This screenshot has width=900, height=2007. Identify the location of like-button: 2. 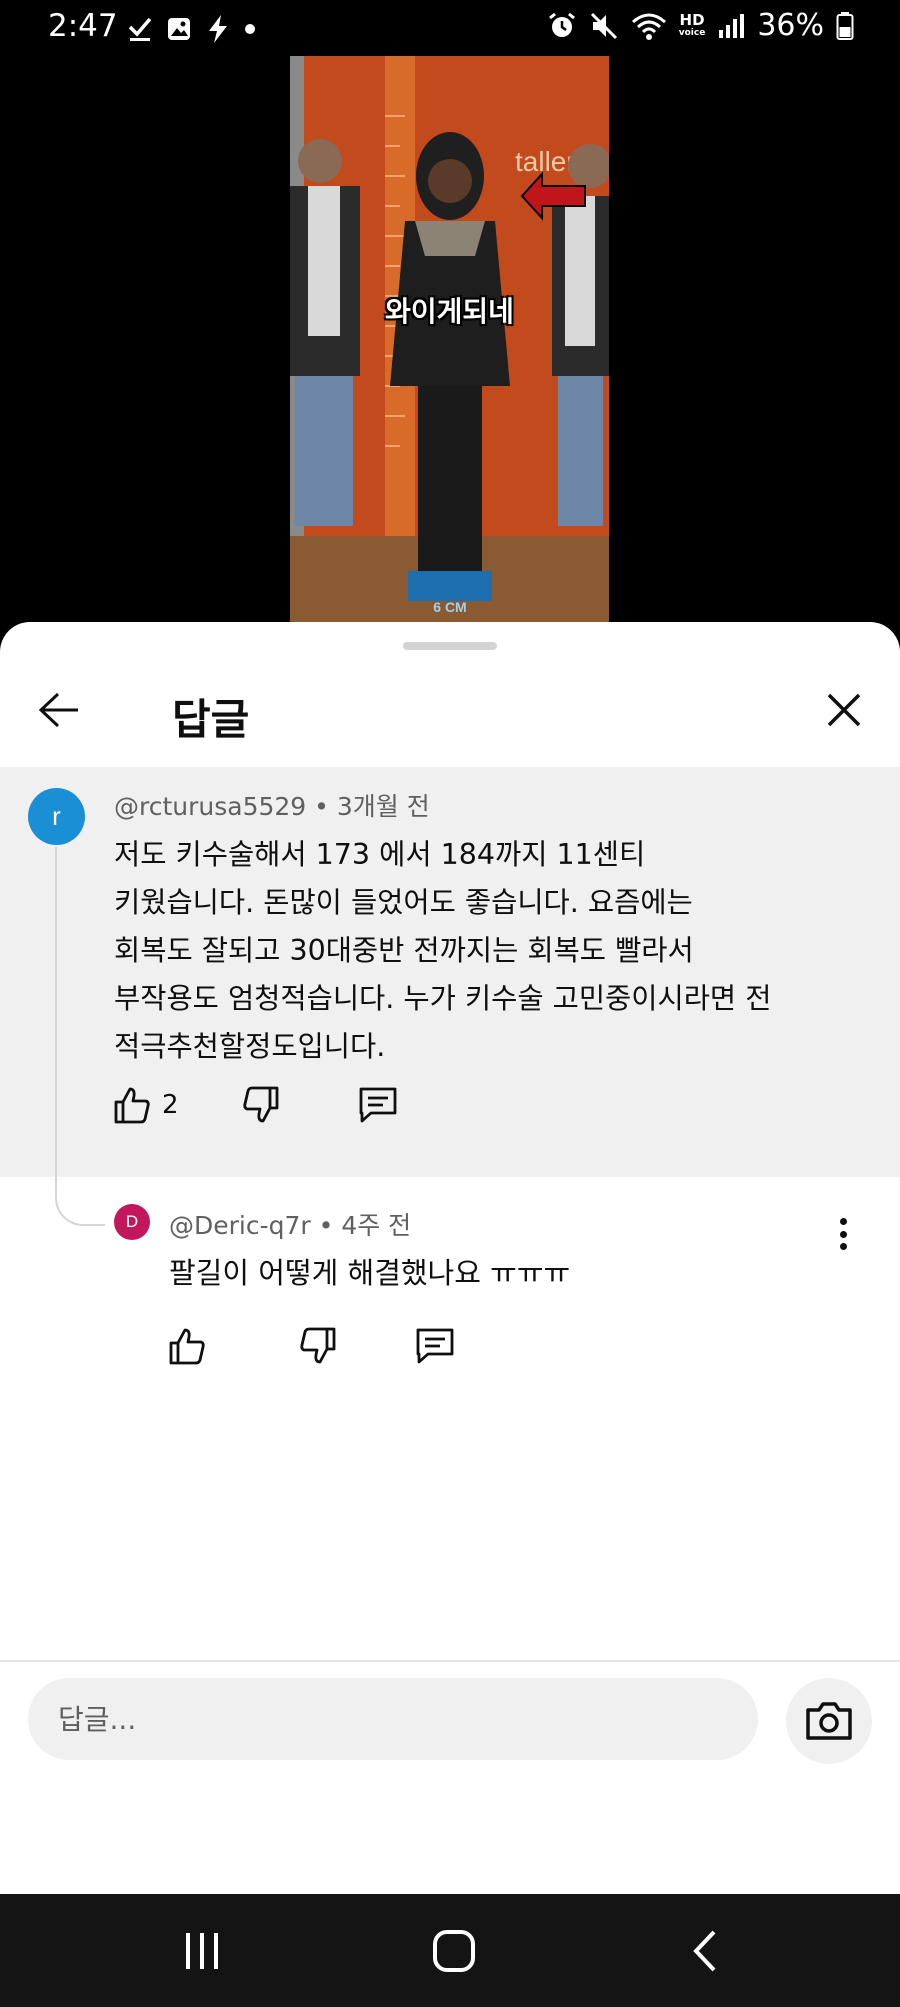
(145, 1105).